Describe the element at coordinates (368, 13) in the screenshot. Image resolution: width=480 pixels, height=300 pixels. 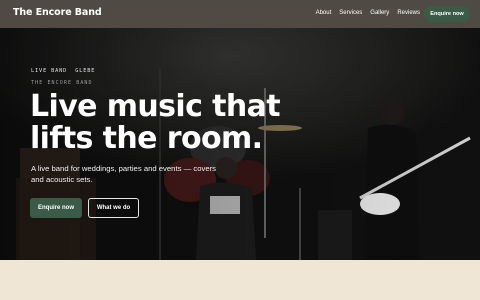
I see `main-nav: About Services Gallery Reviews` at that location.